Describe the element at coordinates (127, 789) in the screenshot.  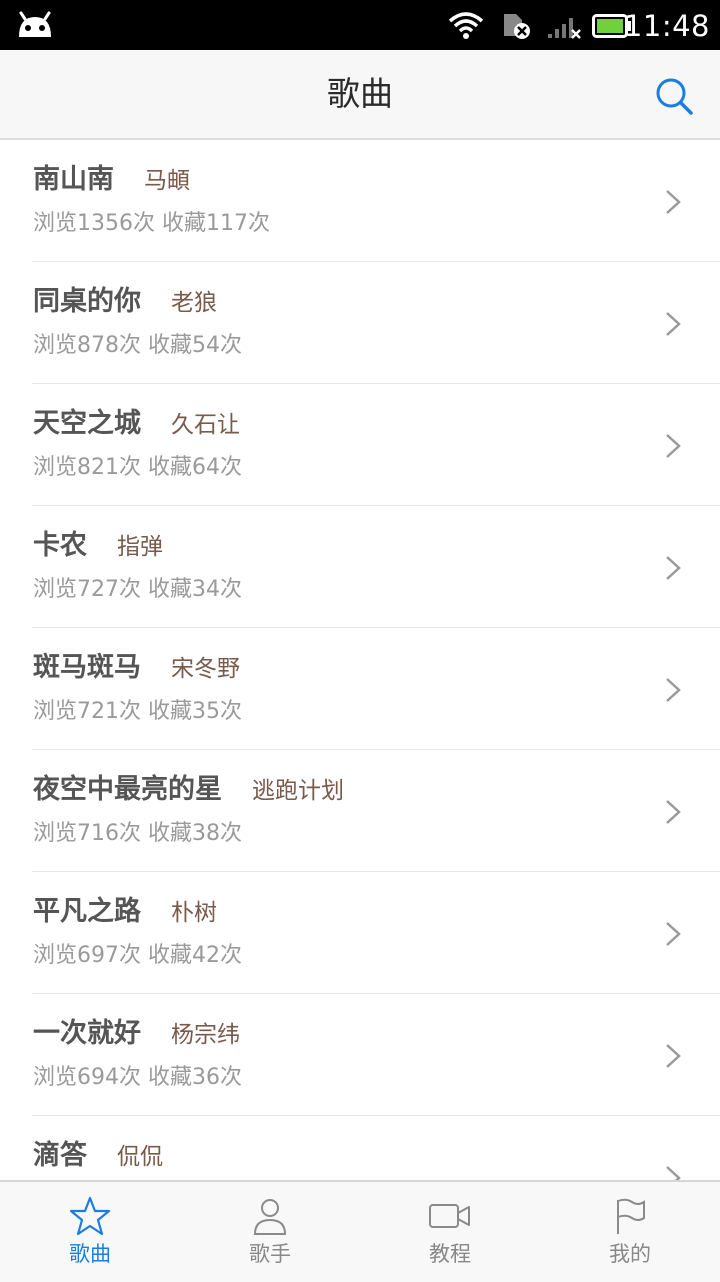
I see `song-title: 夜空中最亮的星` at that location.